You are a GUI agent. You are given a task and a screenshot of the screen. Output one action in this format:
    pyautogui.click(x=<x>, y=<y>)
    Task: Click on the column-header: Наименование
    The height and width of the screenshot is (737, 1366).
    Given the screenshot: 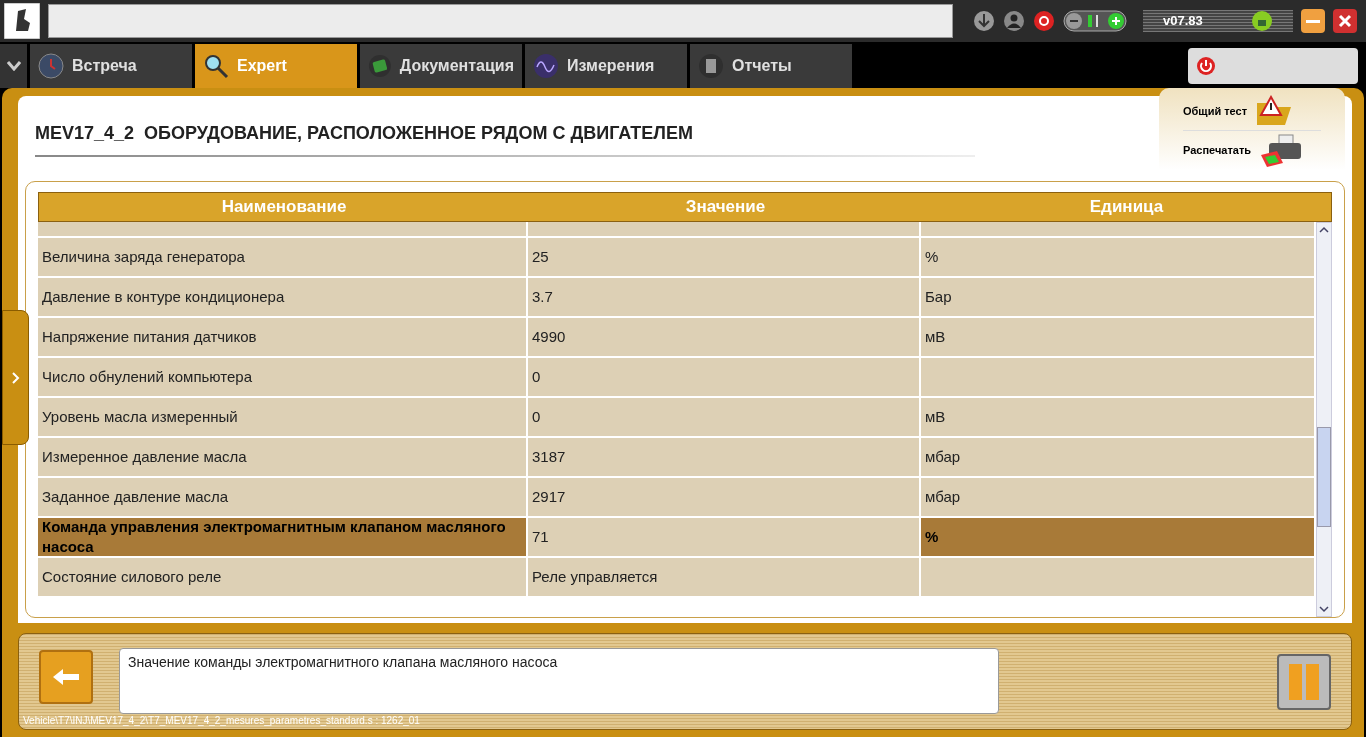 What is the action you would take?
    pyautogui.click(x=284, y=207)
    